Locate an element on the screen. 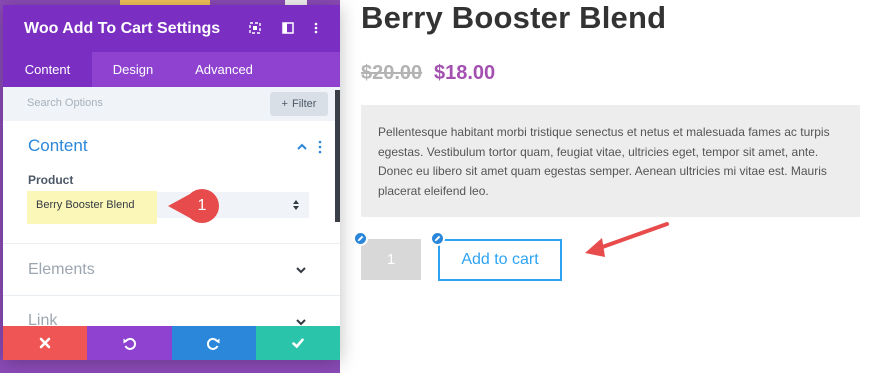 Image resolution: width=880 pixels, height=373 pixels. quantity-edit-icon is located at coordinates (360, 238).